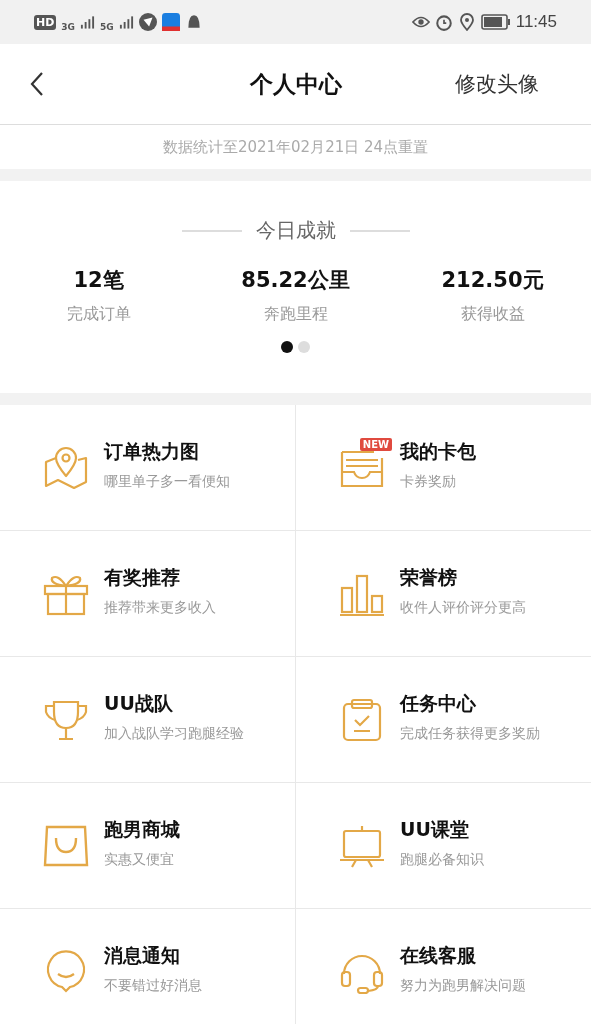 This screenshot has width=591, height=1024. I want to click on menu-title: 订单热力图, so click(152, 451).